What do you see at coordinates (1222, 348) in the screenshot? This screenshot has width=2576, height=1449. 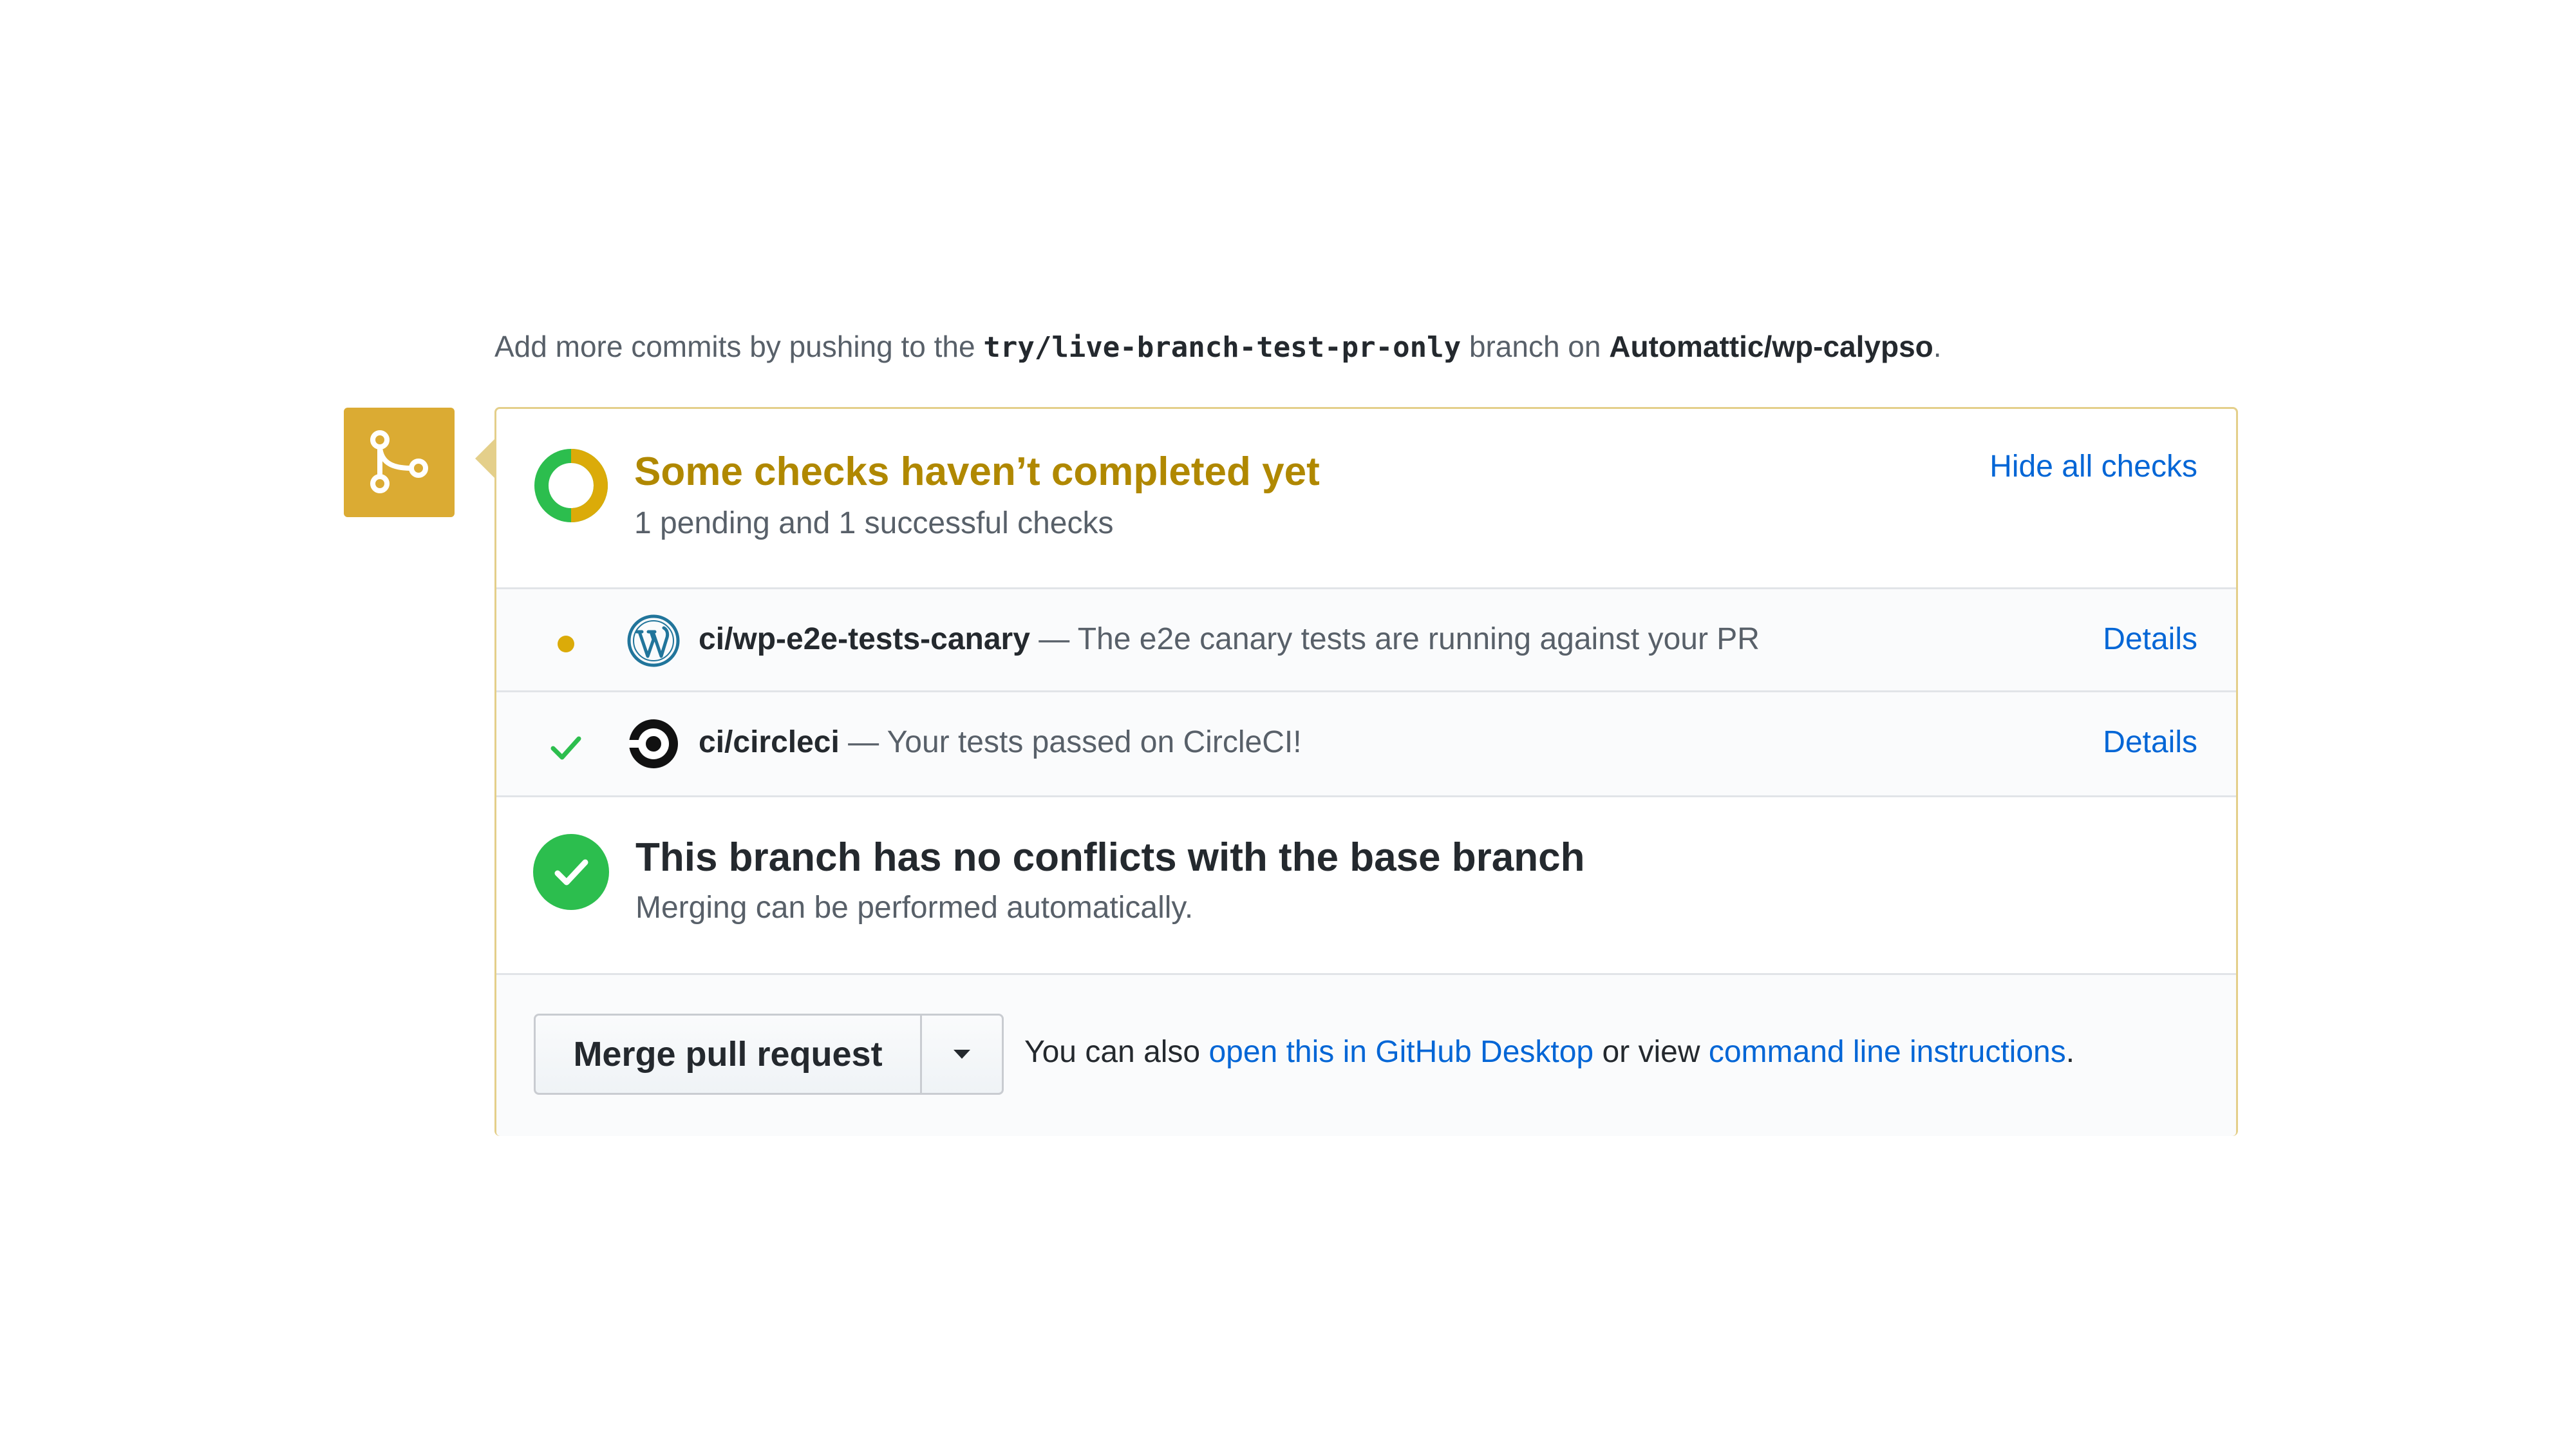 I see `branch-name: try/live-branch-test-pr-only` at bounding box center [1222, 348].